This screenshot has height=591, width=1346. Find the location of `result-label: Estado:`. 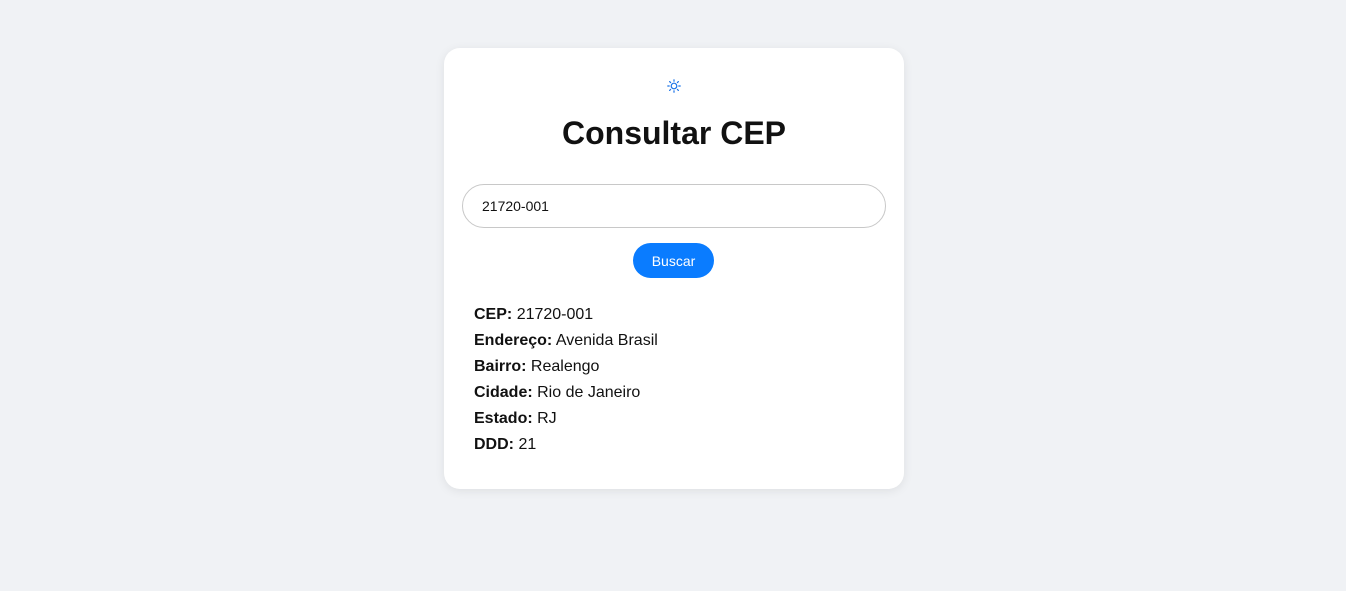

result-label: Estado: is located at coordinates (503, 418).